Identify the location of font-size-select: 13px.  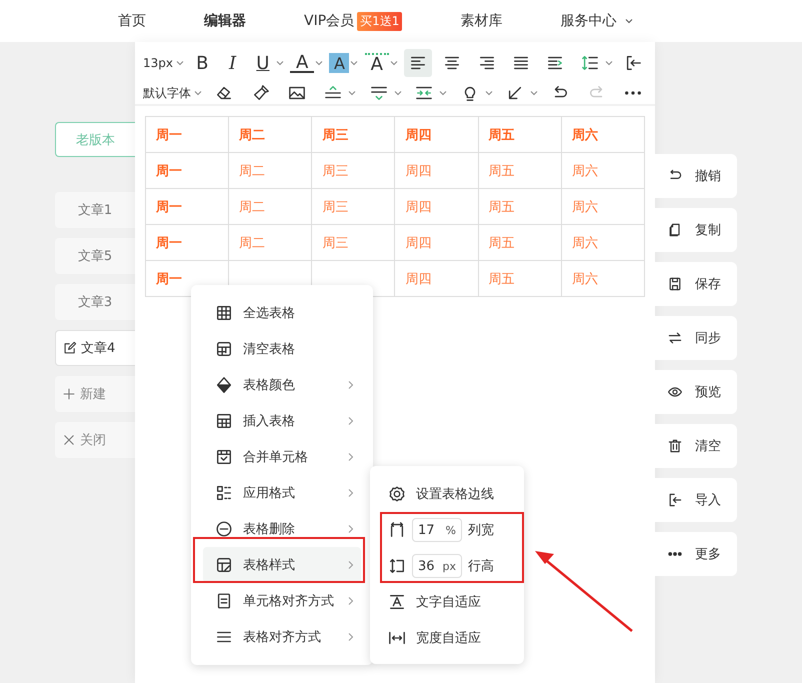
(163, 63).